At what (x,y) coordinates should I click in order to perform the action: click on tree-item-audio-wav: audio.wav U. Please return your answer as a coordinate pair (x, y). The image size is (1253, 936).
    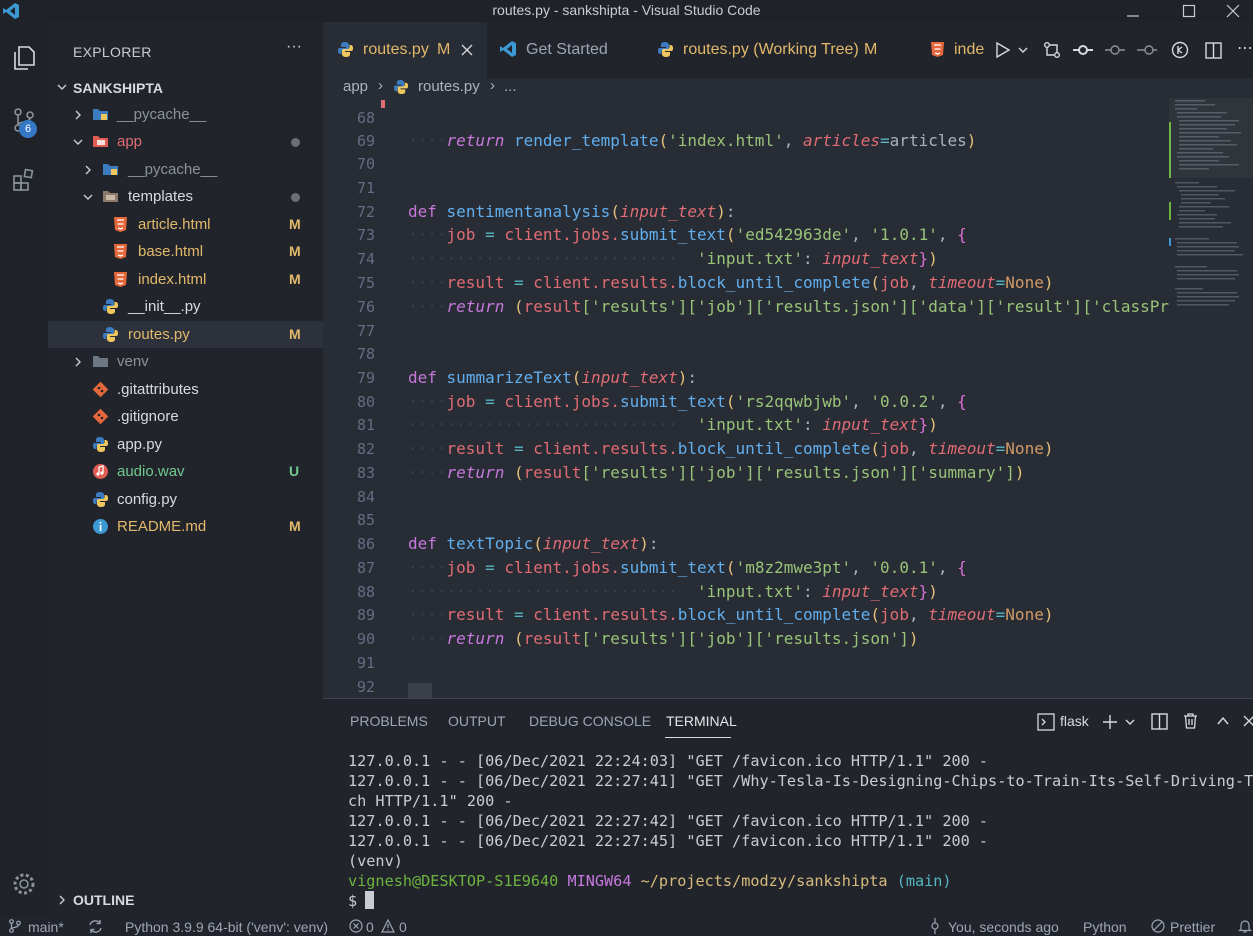
    Looking at the image, I should click on (185, 471).